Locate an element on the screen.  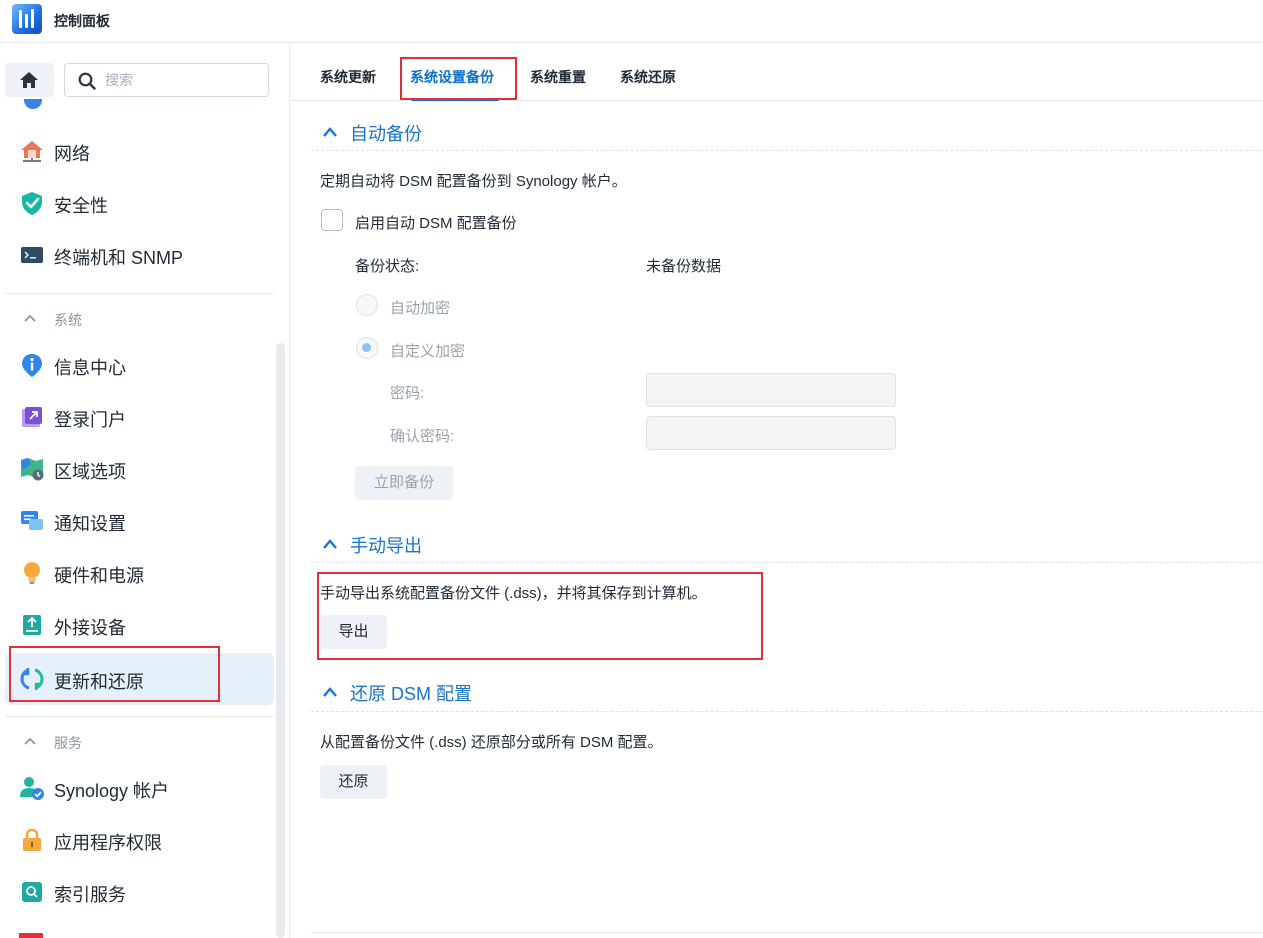
sidebar-item-regional-options: 区域选项 is located at coordinates (139, 469).